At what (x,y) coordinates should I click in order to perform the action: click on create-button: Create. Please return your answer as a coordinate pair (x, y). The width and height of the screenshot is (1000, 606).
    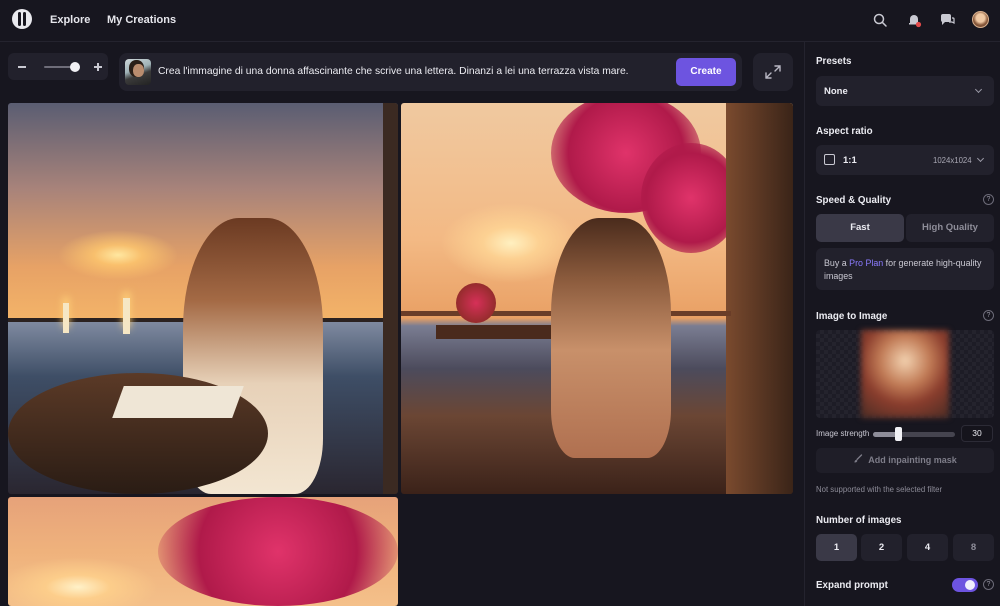
    Looking at the image, I should click on (706, 72).